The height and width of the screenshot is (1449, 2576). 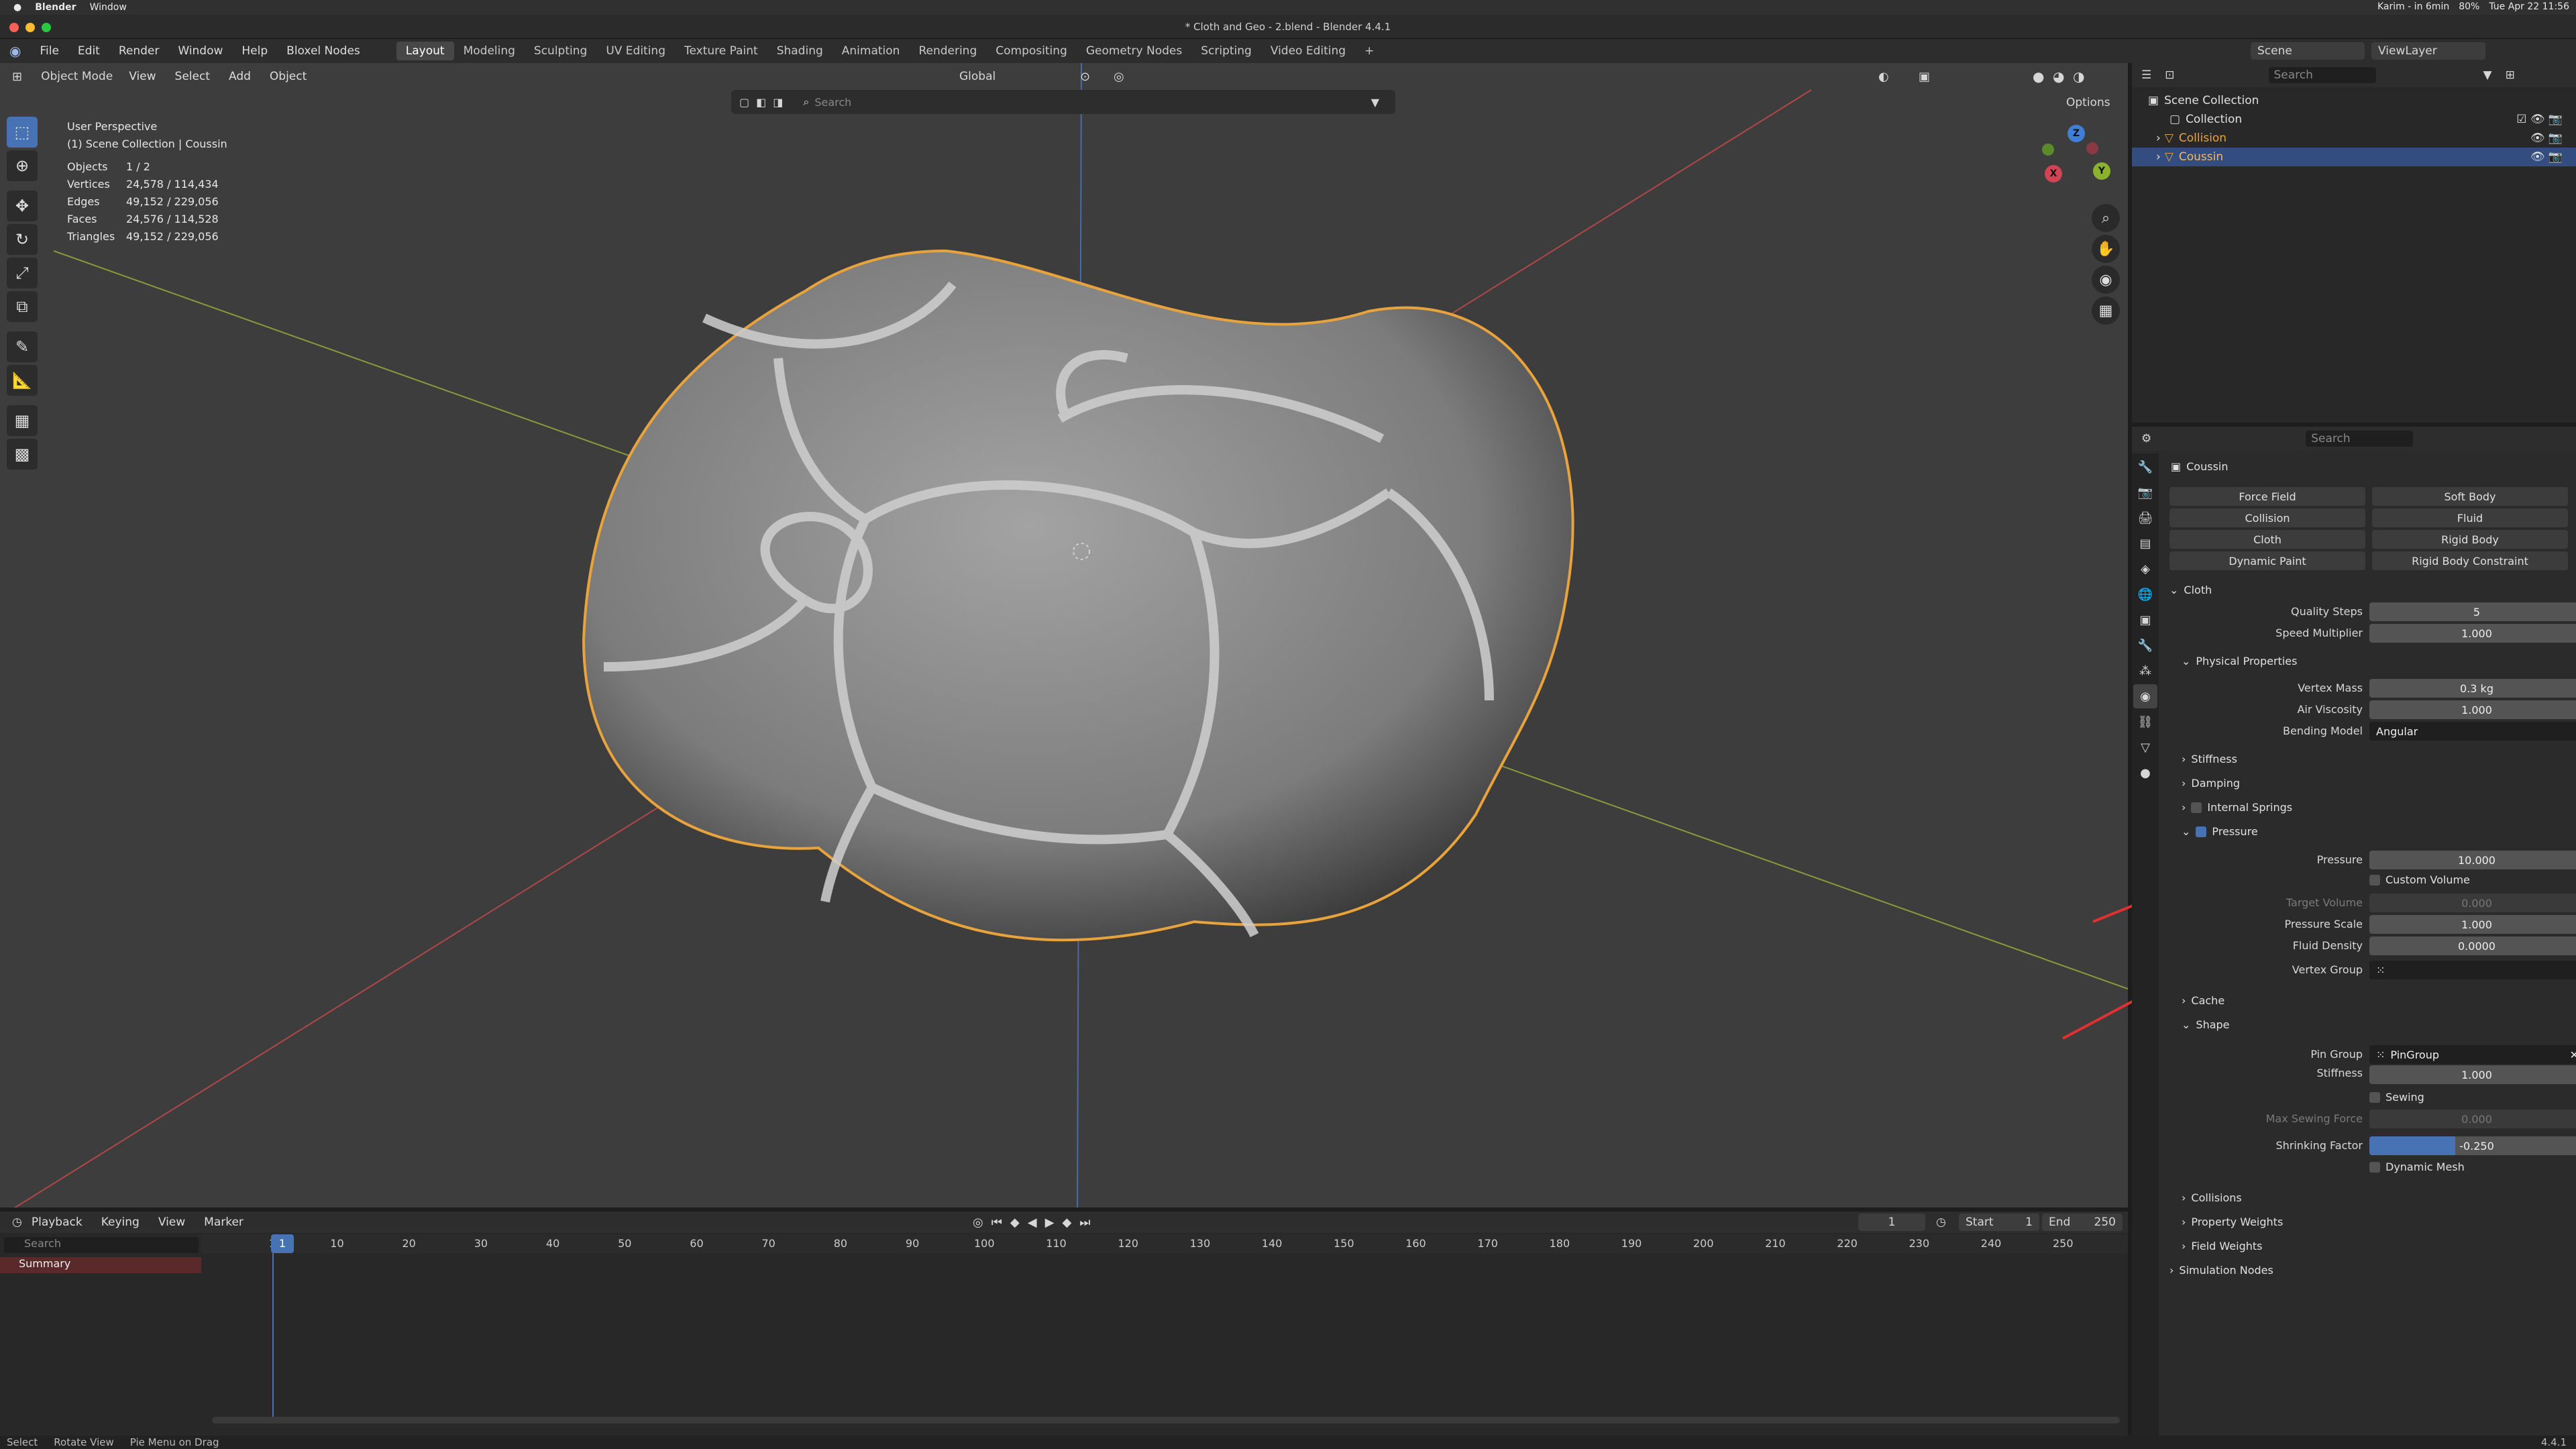 What do you see at coordinates (1015, 1223) in the screenshot?
I see `prev-keyframe-icon: ◆` at bounding box center [1015, 1223].